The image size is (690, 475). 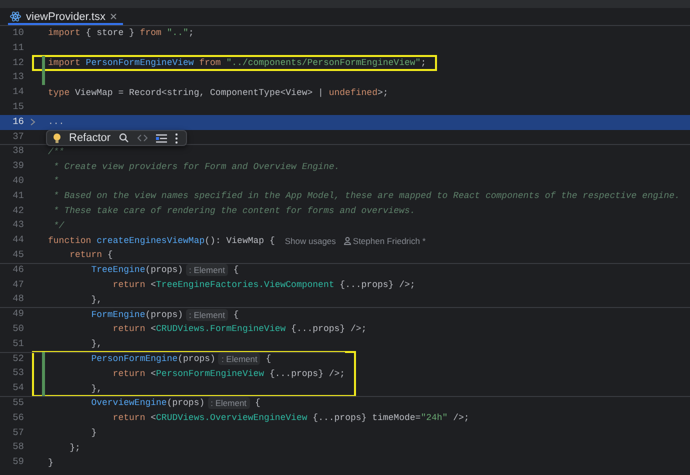 I want to click on code-token: */, so click(x=58, y=225).